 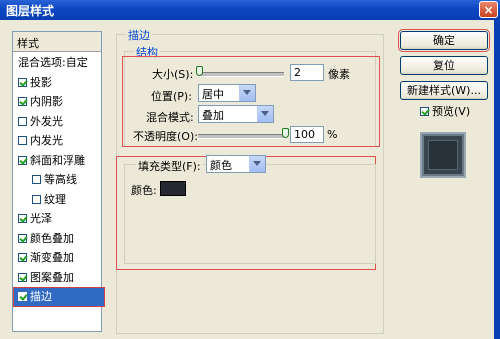 I want to click on style-item: 斜面和浮雕, so click(x=49, y=161).